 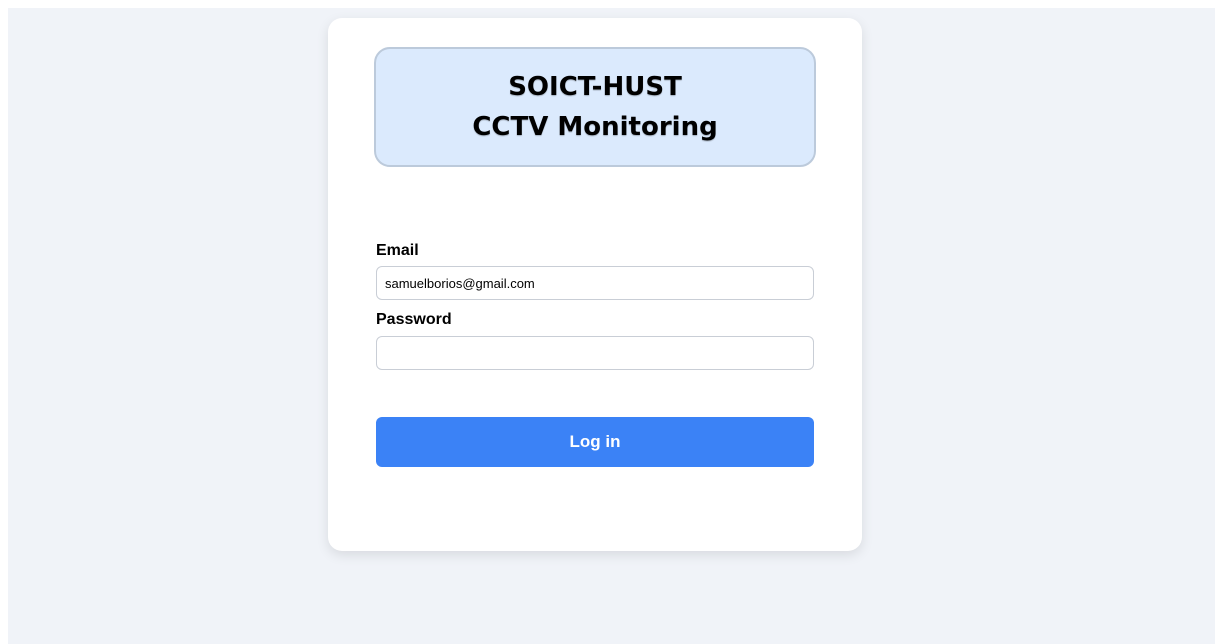 What do you see at coordinates (595, 442) in the screenshot?
I see `login-button: Log in` at bounding box center [595, 442].